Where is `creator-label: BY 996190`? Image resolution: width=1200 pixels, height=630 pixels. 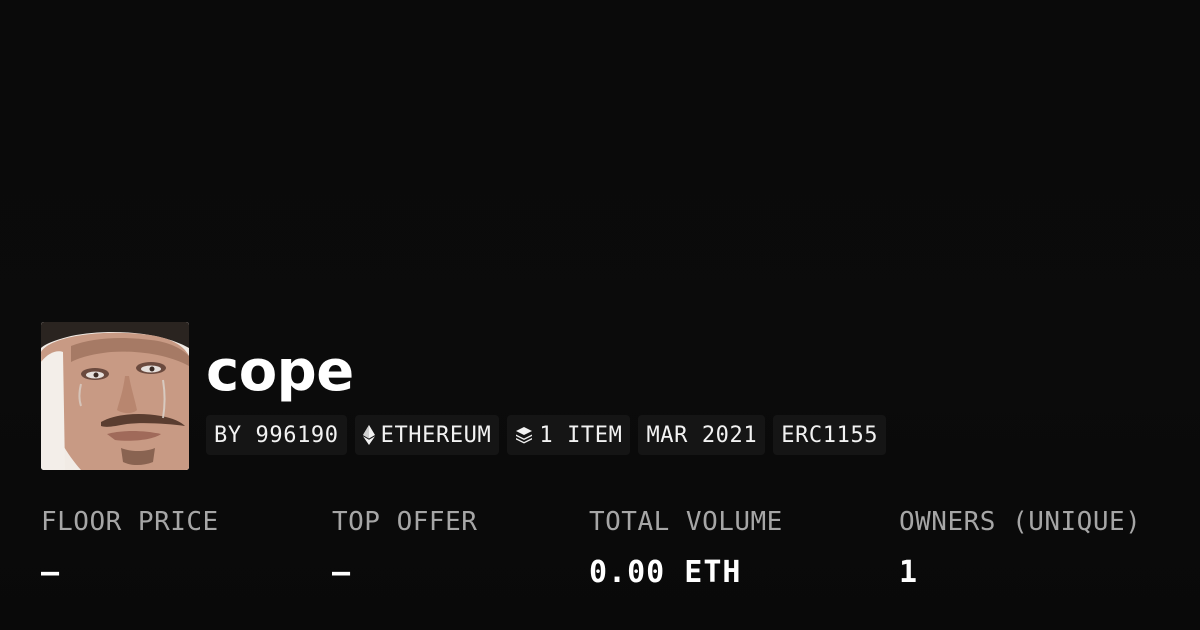 creator-label: BY 996190 is located at coordinates (276, 435).